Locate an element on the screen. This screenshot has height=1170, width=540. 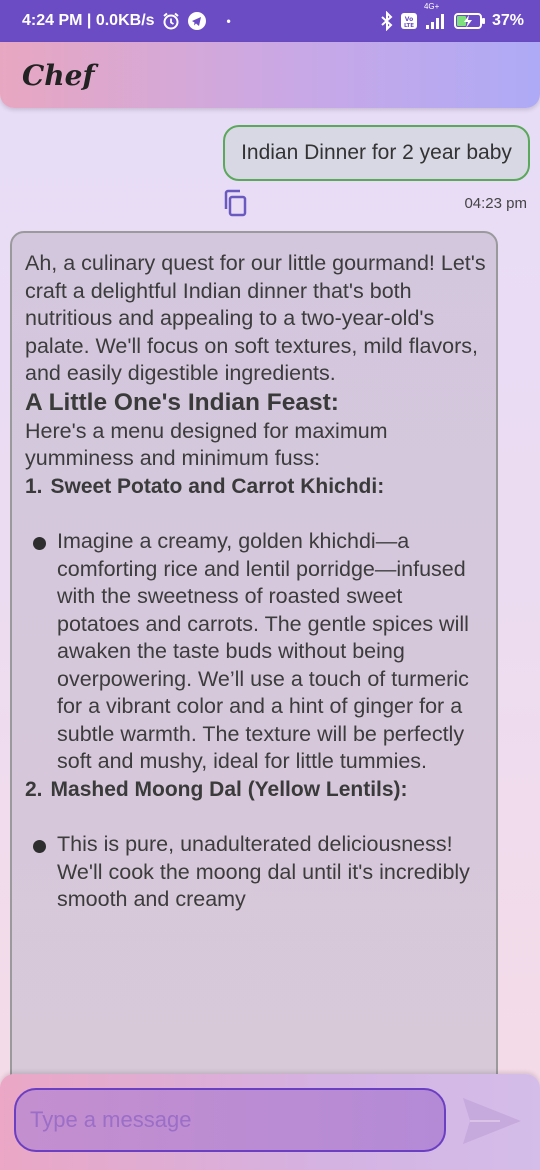
message-input is located at coordinates (230, 1120).